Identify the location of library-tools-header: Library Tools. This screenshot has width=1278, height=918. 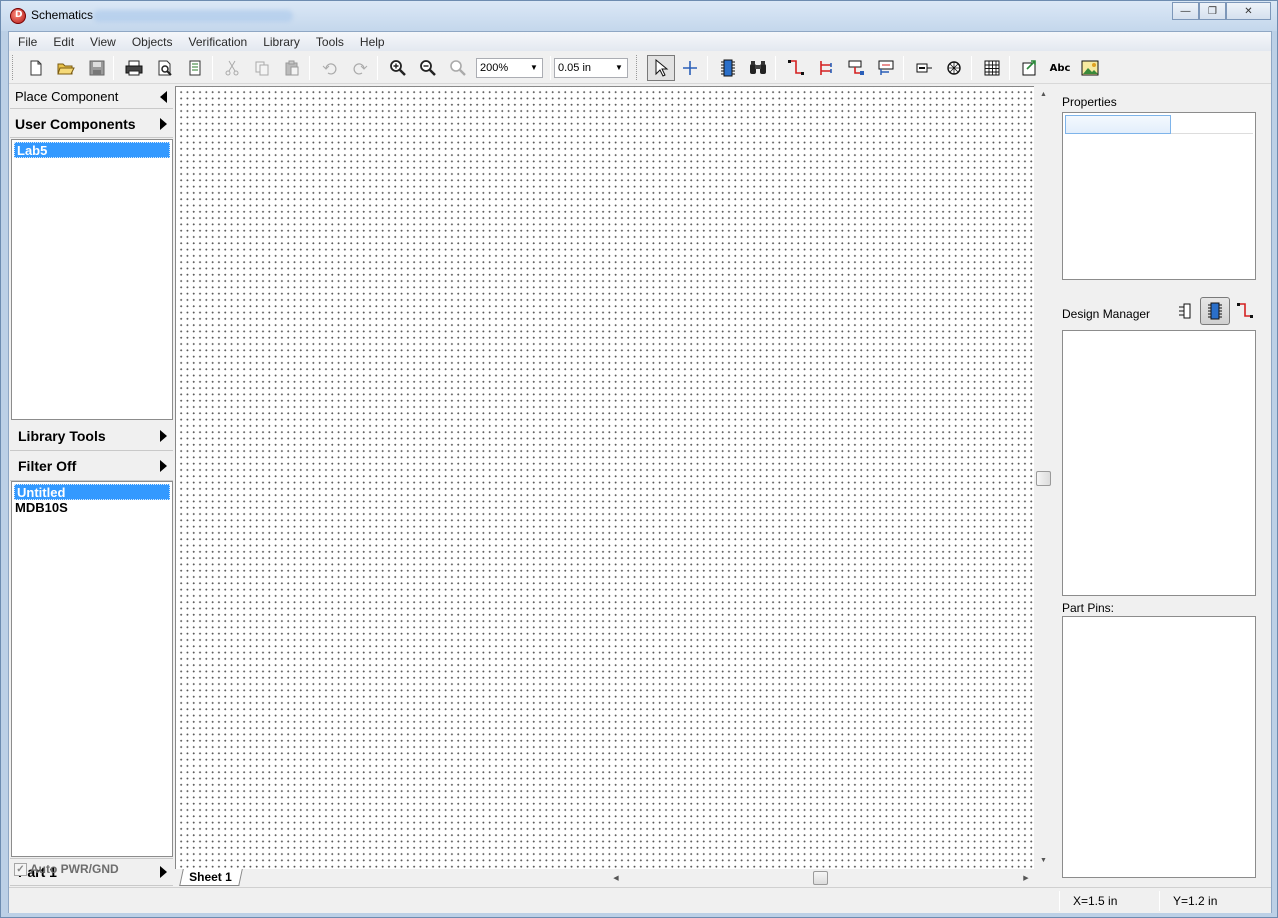
(91, 436).